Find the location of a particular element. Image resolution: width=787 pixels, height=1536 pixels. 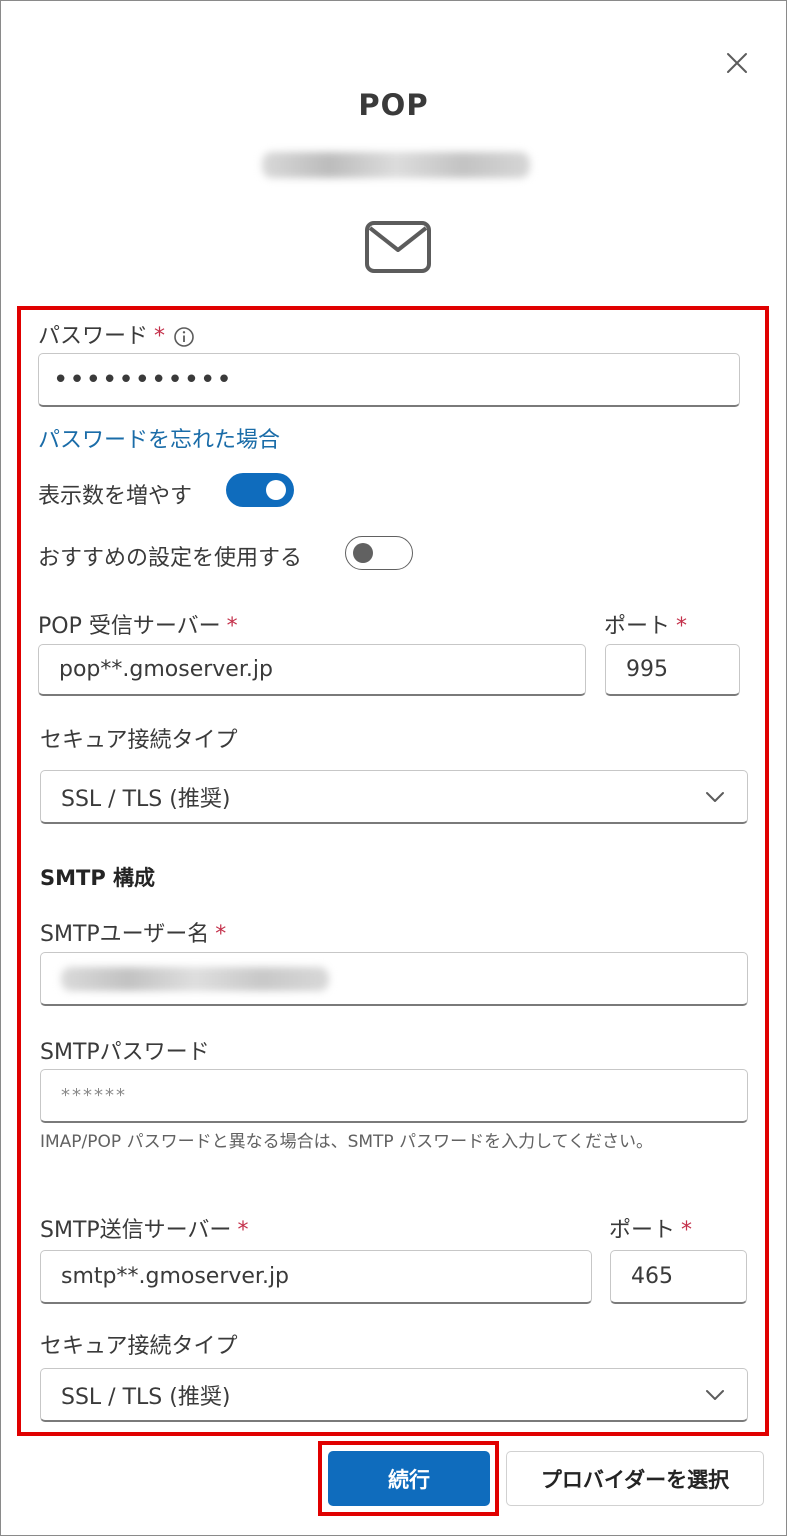

smtp-port-input: 465 is located at coordinates (678, 1277).